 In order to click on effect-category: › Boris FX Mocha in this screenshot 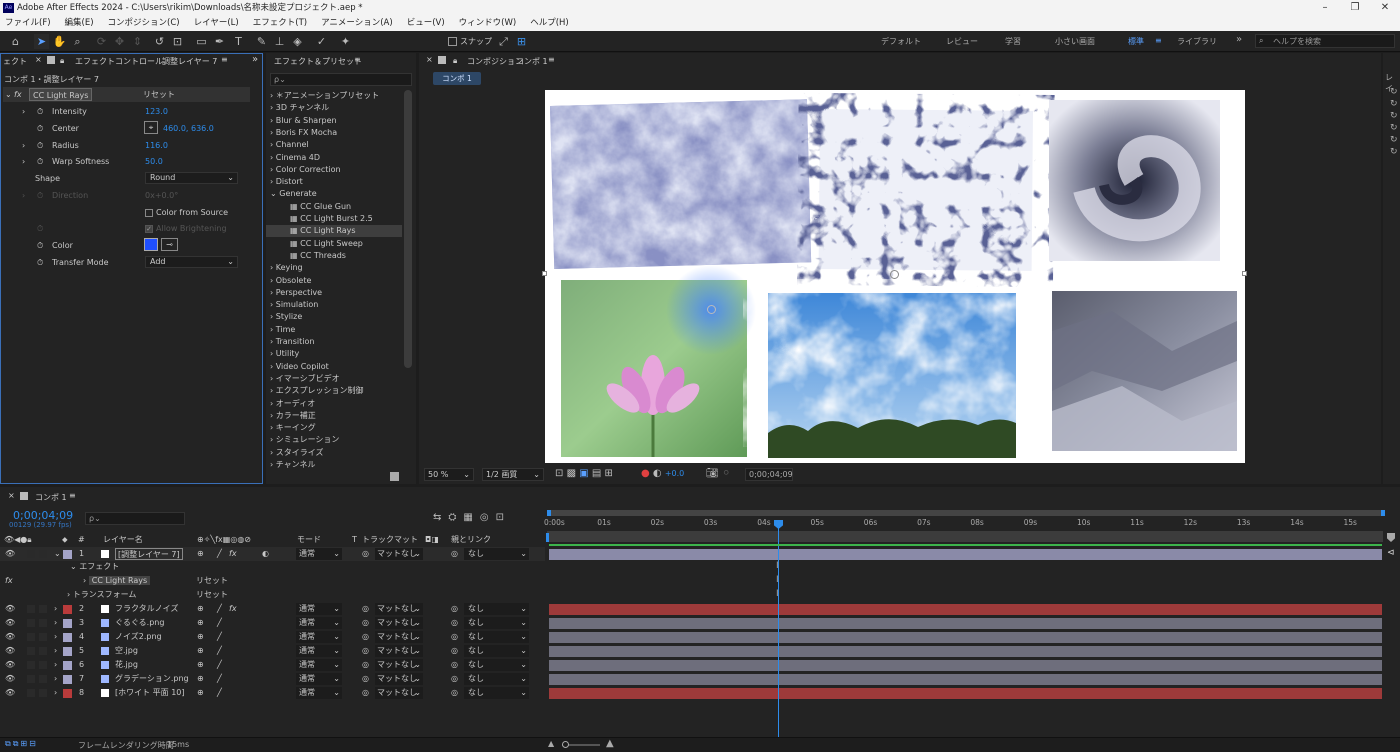, I will do `click(303, 133)`.